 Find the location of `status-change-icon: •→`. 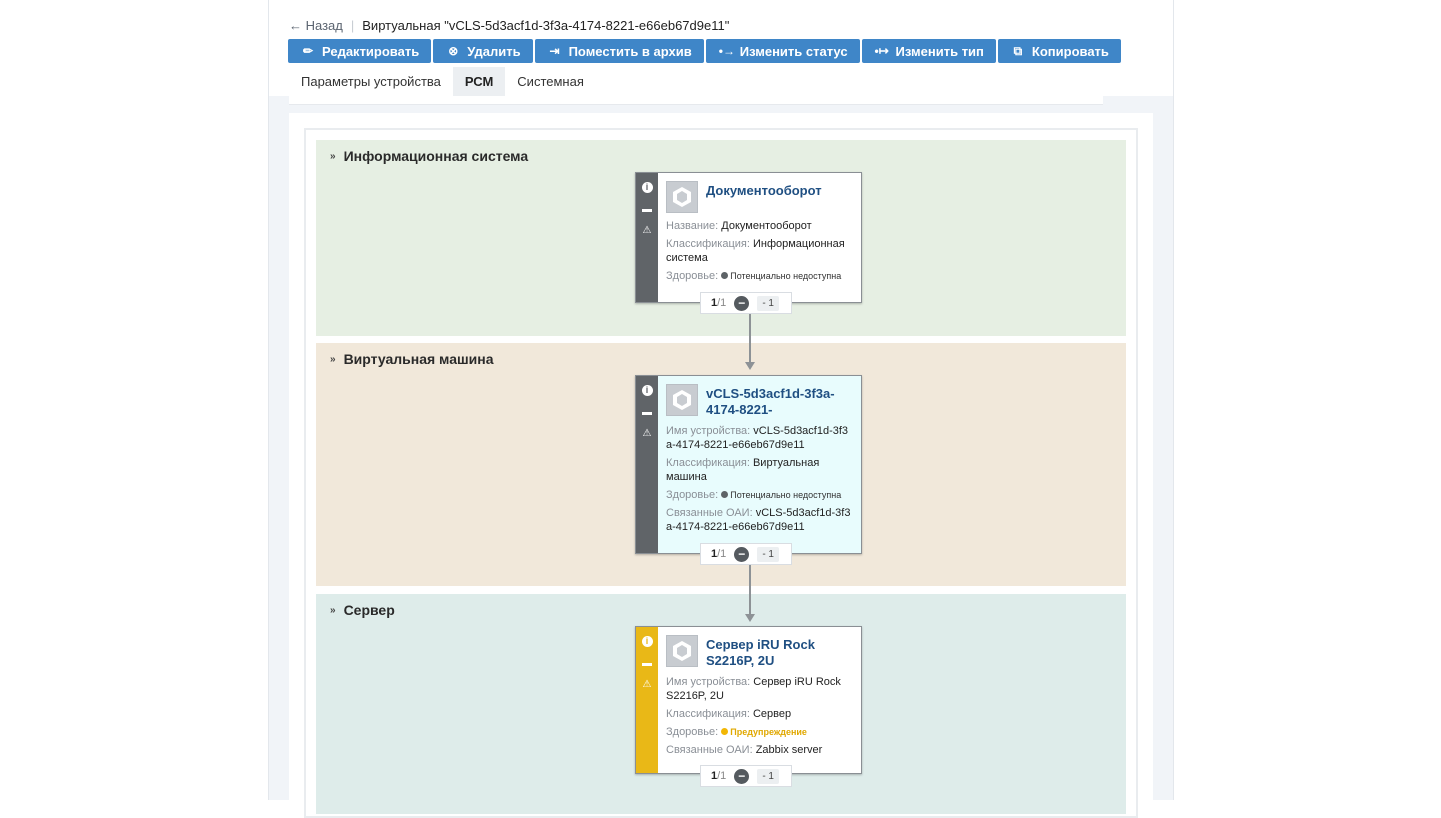

status-change-icon: •→ is located at coordinates (726, 51).